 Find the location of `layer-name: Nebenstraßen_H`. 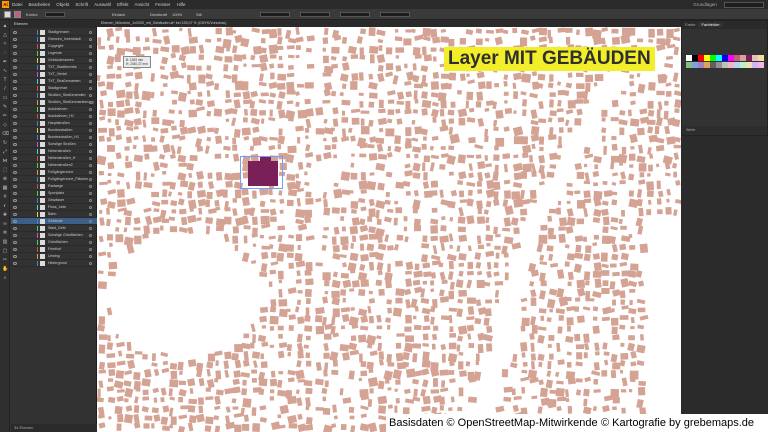

layer-name: Nebenstraßen_H is located at coordinates (61, 158).